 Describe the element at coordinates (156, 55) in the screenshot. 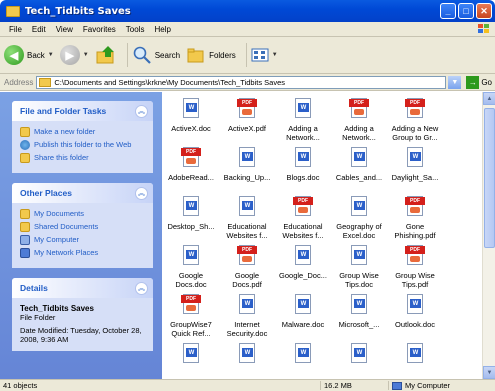

I see `search-button: Search` at that location.